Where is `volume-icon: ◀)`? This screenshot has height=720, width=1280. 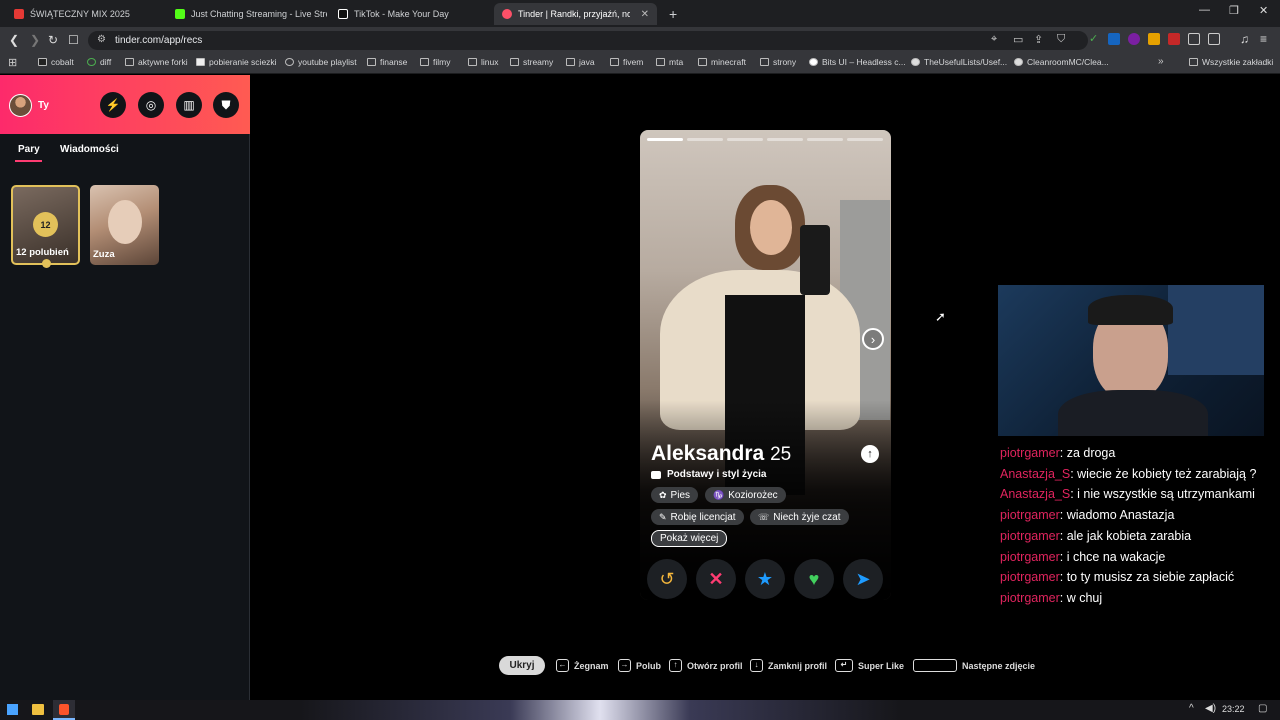
volume-icon: ◀) is located at coordinates (1210, 708).